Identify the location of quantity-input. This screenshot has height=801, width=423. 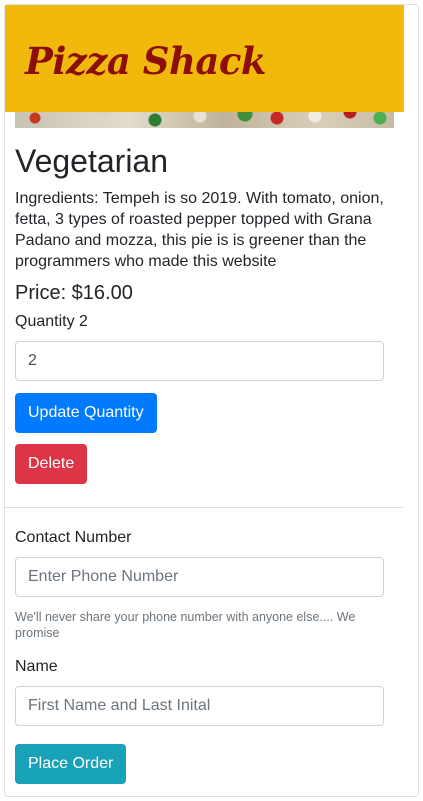
(199, 361).